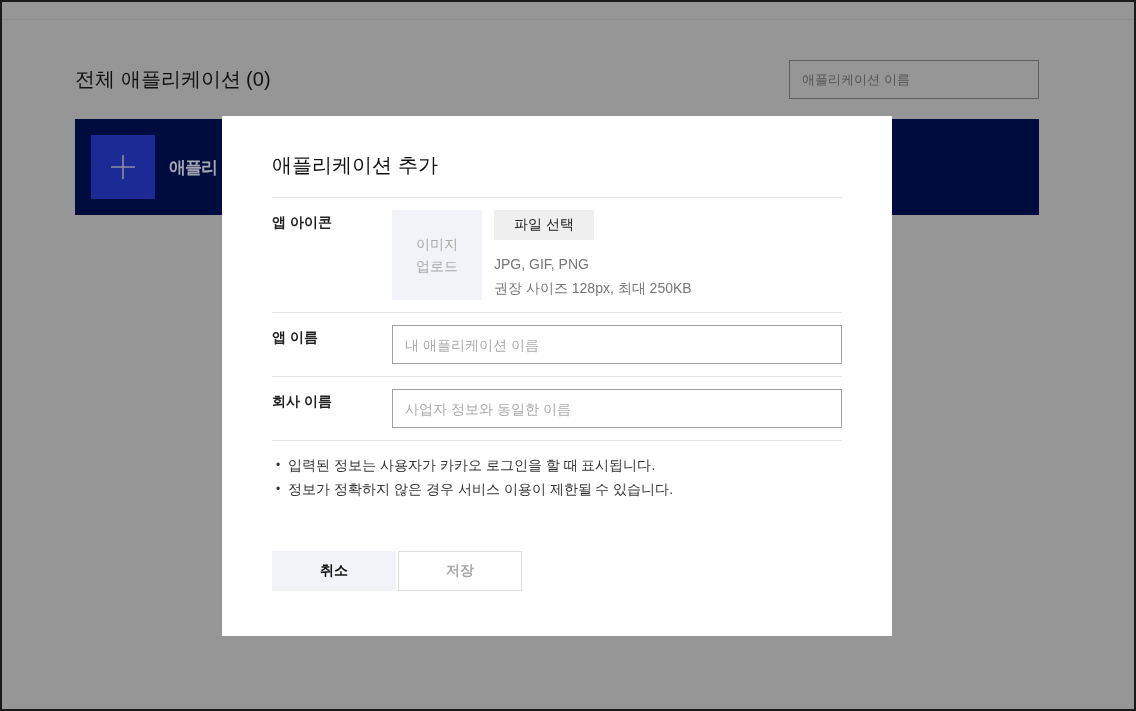  What do you see at coordinates (302, 222) in the screenshot?
I see `field-label: 앱 아이콘` at bounding box center [302, 222].